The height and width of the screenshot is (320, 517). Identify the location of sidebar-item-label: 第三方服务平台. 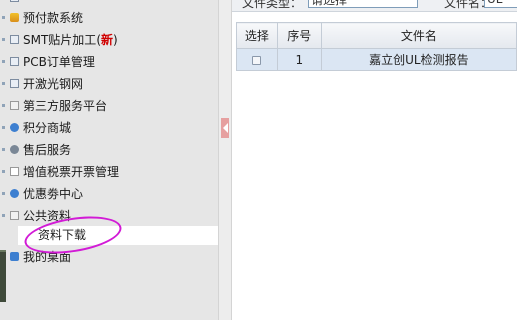
(65, 106).